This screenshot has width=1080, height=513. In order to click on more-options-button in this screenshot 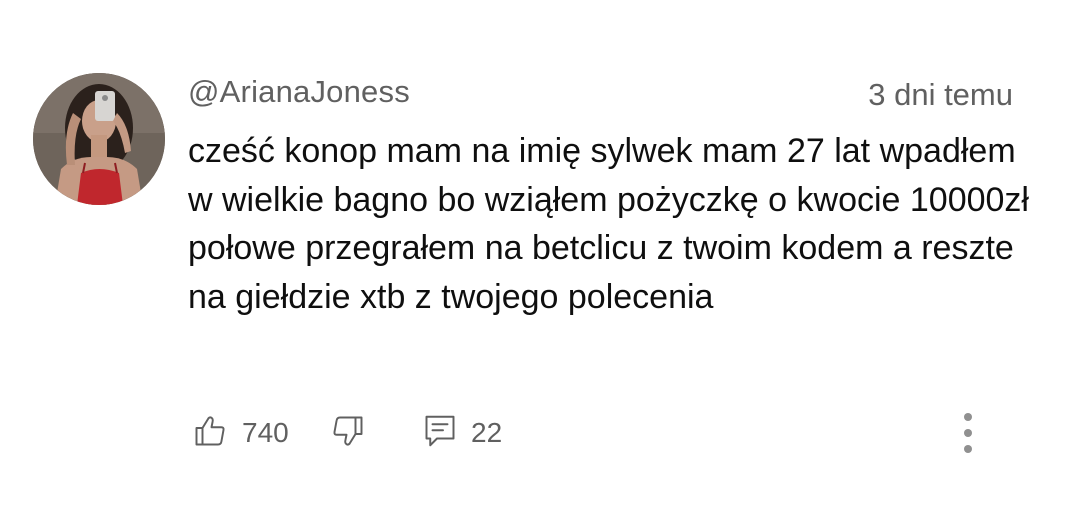, I will do `click(968, 433)`.